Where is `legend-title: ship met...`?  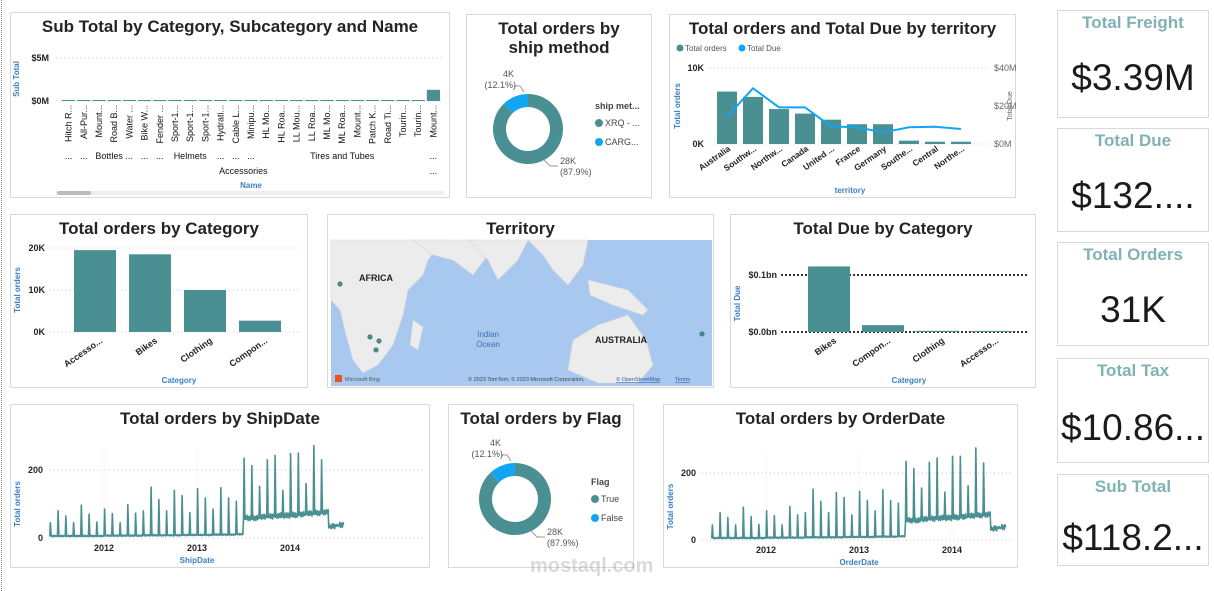
legend-title: ship met... is located at coordinates (617, 106).